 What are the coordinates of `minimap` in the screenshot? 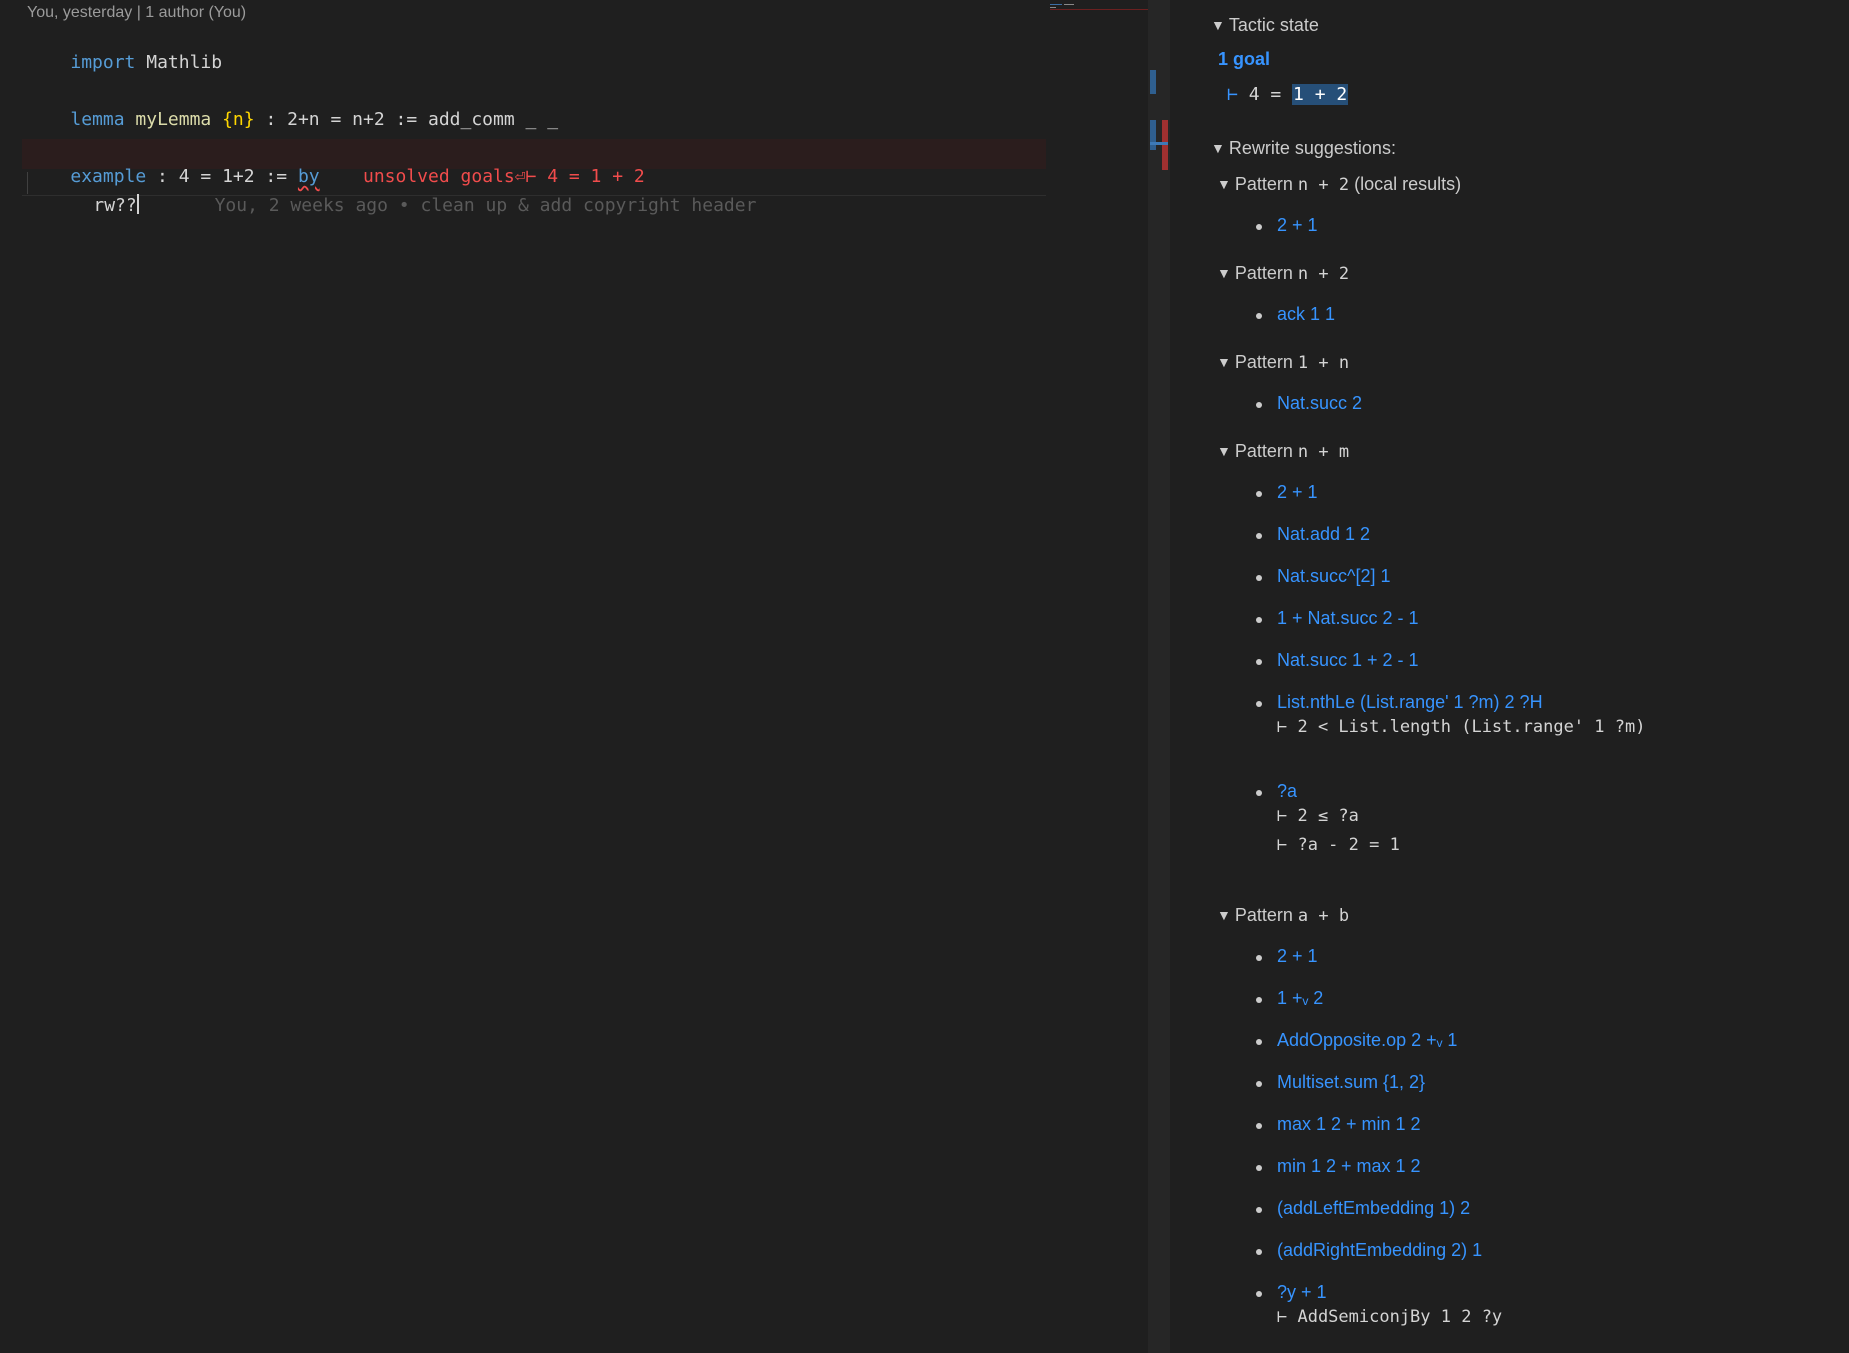 It's located at (1098, 676).